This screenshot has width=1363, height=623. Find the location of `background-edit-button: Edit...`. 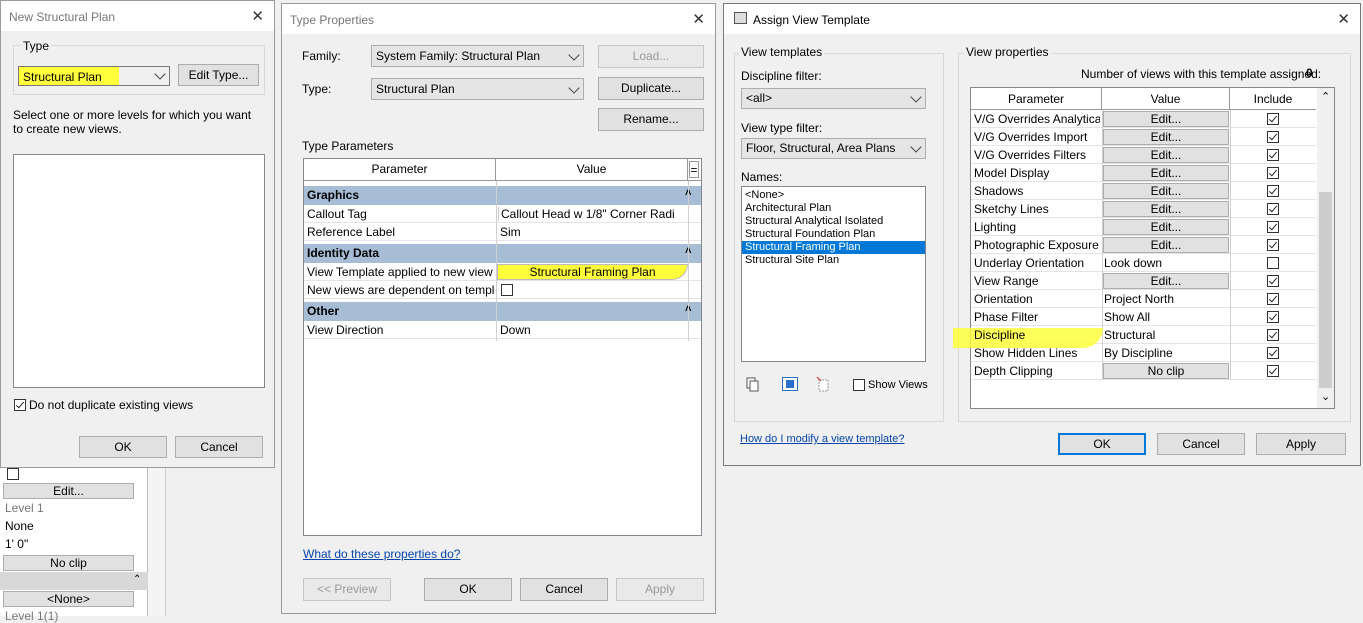

background-edit-button: Edit... is located at coordinates (68, 491).